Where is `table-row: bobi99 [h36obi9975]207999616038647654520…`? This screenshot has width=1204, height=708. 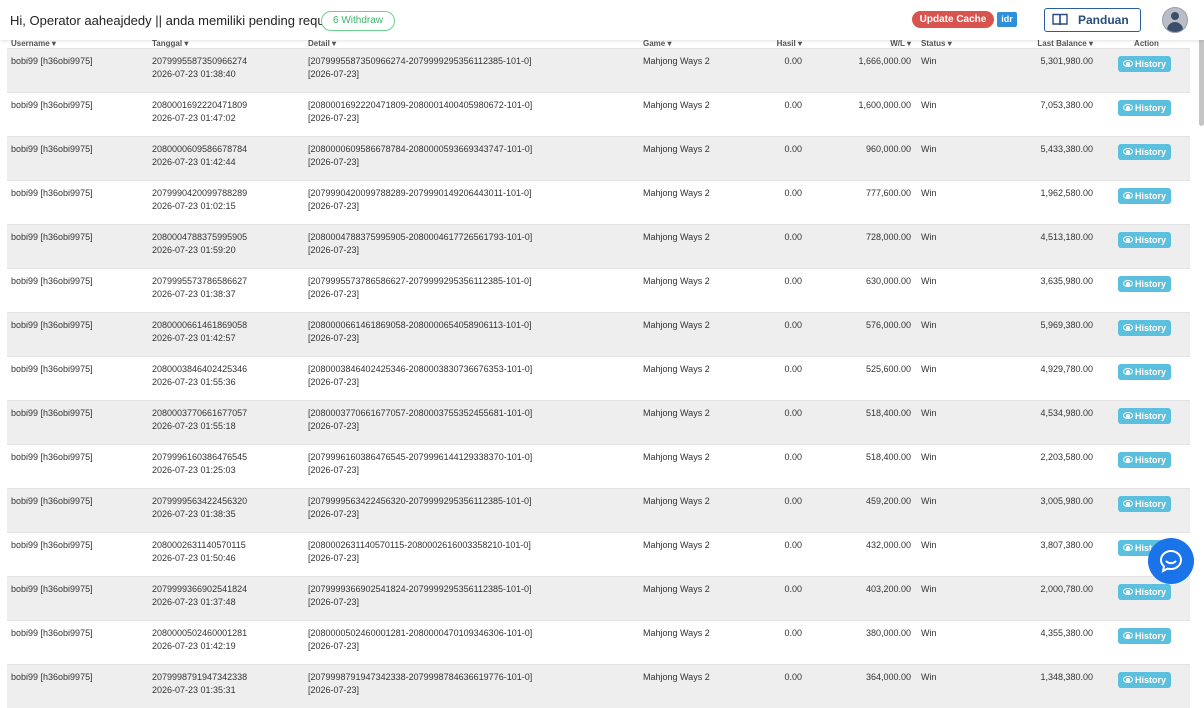 table-row: bobi99 [h36obi9975]207999616038647654520… is located at coordinates (598, 467).